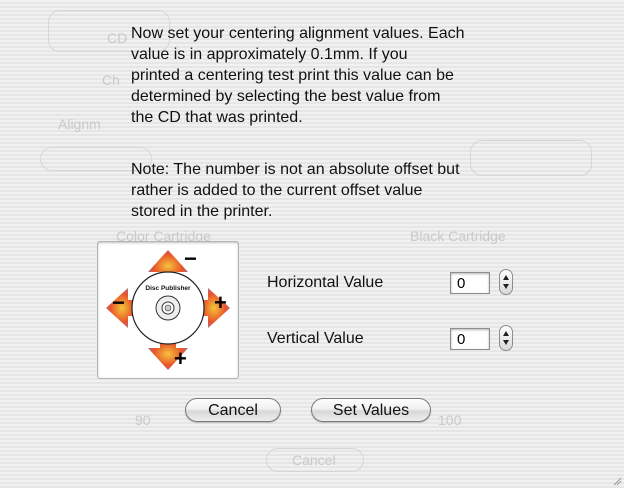 This screenshot has height=488, width=624. Describe the element at coordinates (617, 481) in the screenshot. I see `resize-grip-icon` at that location.